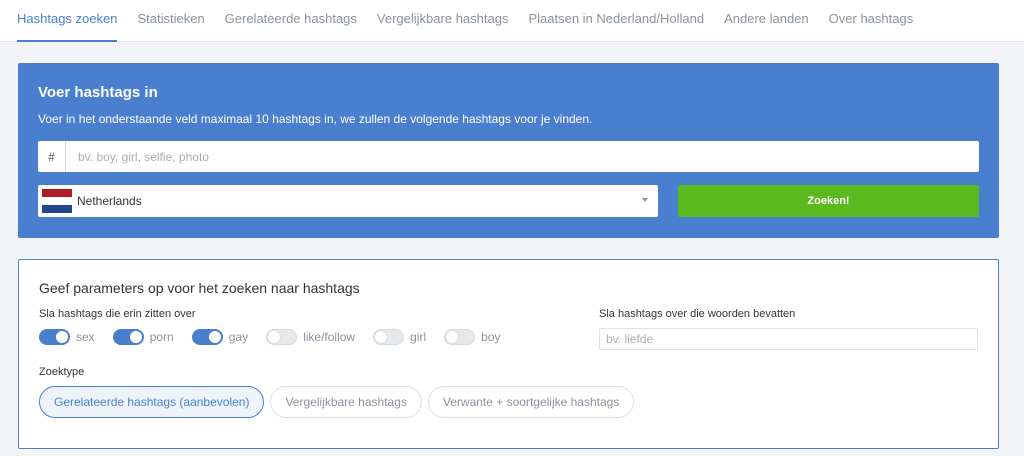  What do you see at coordinates (67, 21) in the screenshot?
I see `tab-hashtags-zoeken: Hashtags zoeken` at bounding box center [67, 21].